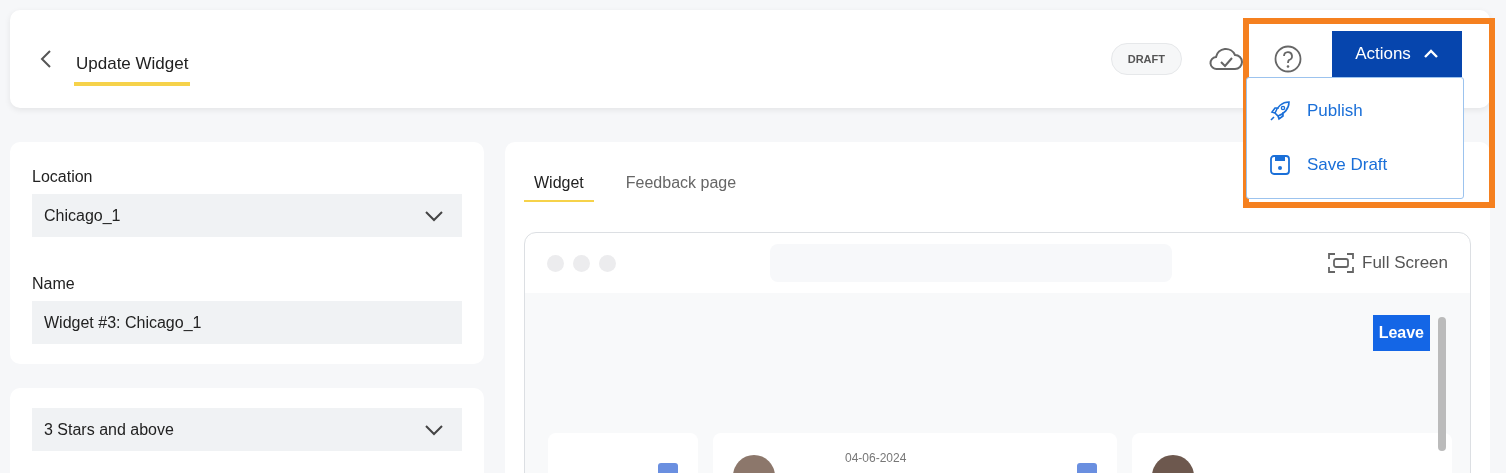  I want to click on caret-icon, so click(1430, 54).